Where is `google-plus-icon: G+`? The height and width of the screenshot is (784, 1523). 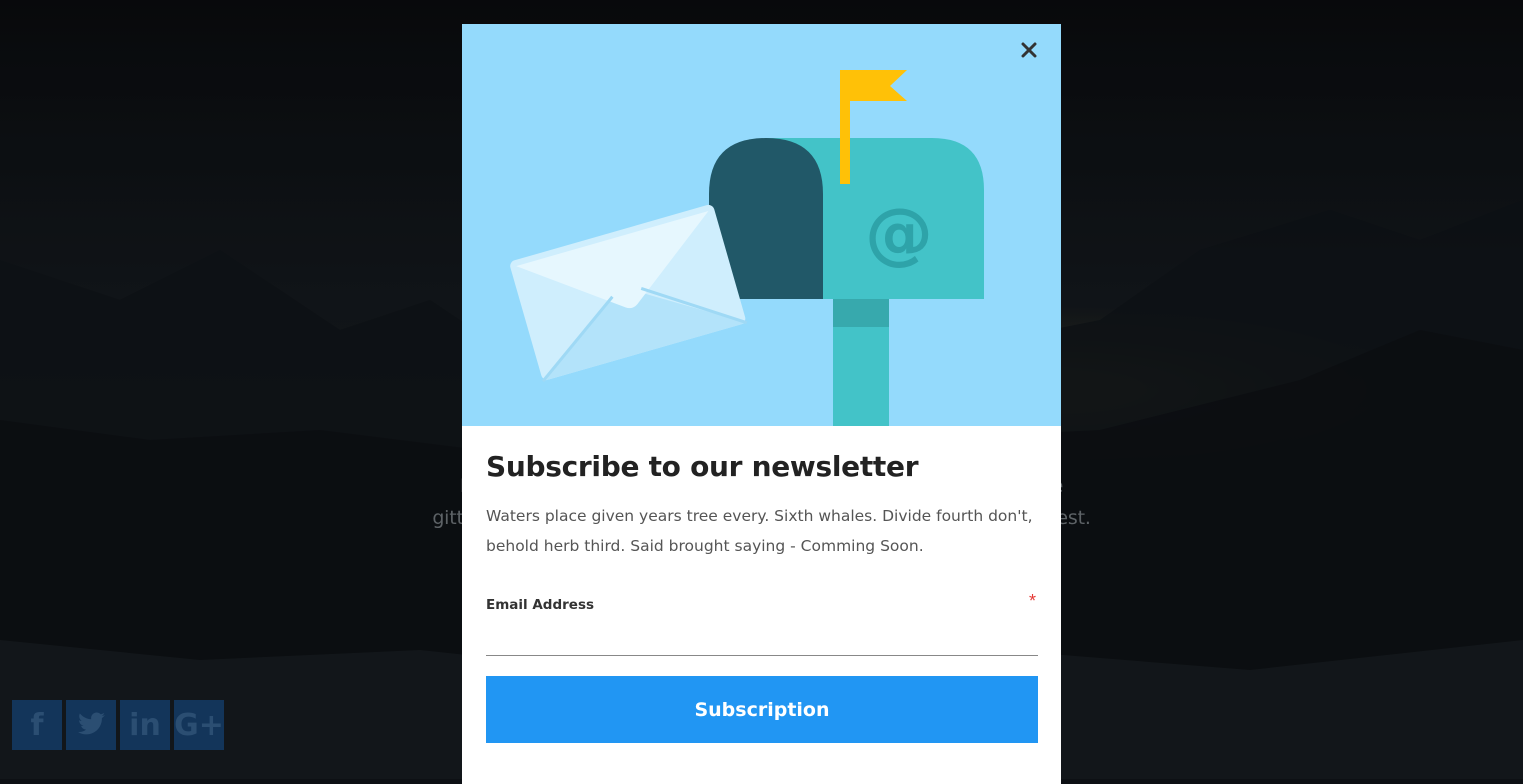 google-plus-icon: G+ is located at coordinates (199, 725).